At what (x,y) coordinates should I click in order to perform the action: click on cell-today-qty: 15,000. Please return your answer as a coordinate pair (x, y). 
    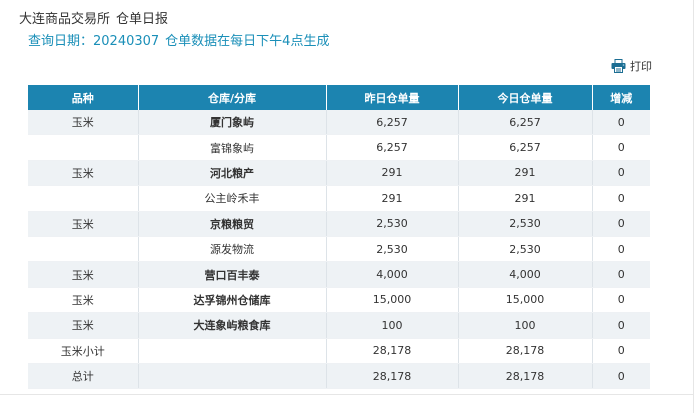
    Looking at the image, I should click on (525, 300).